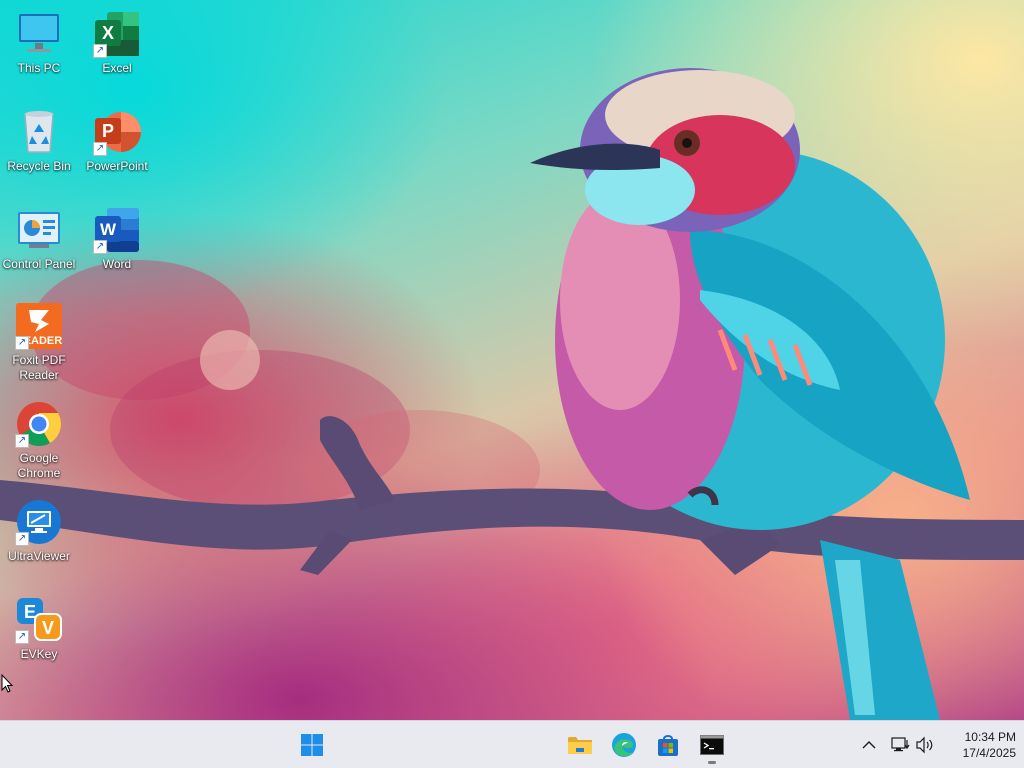 Image resolution: width=1024 pixels, height=768 pixels. I want to click on desktop-icon-label: Foxit PDF Reader, so click(39, 367).